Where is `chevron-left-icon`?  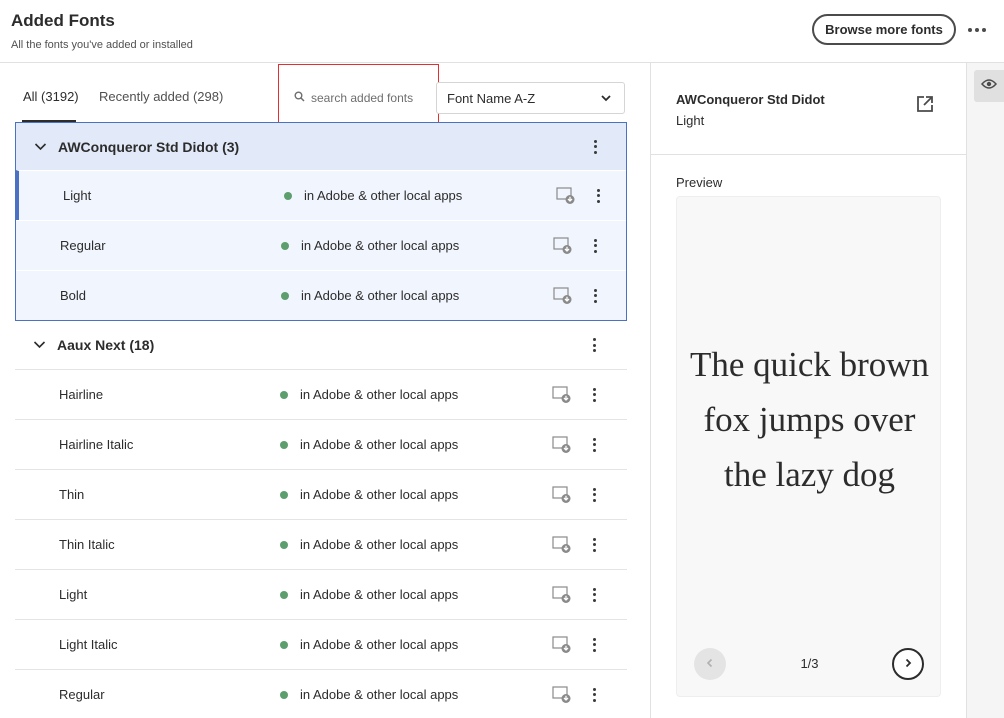
chevron-left-icon is located at coordinates (710, 664).